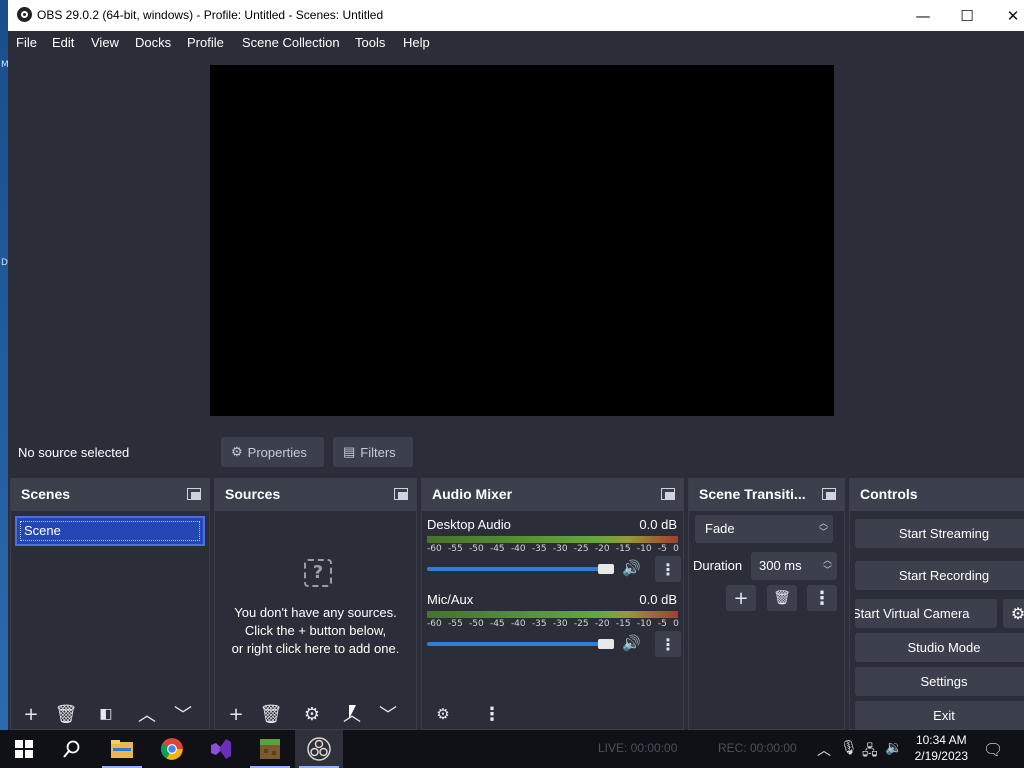  What do you see at coordinates (434, 624) in the screenshot?
I see `scale-tick: -60` at bounding box center [434, 624].